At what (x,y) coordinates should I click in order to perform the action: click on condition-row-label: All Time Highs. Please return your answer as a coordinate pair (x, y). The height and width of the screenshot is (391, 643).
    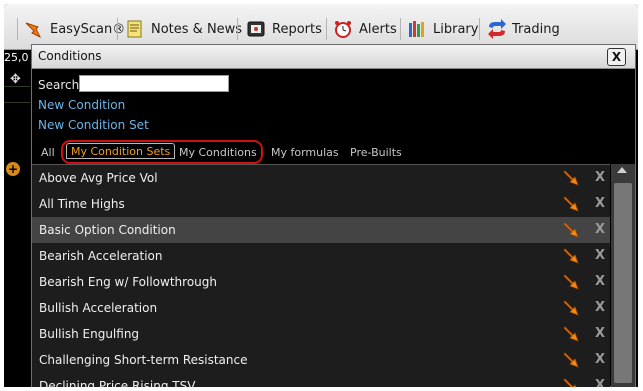
    Looking at the image, I should click on (82, 204).